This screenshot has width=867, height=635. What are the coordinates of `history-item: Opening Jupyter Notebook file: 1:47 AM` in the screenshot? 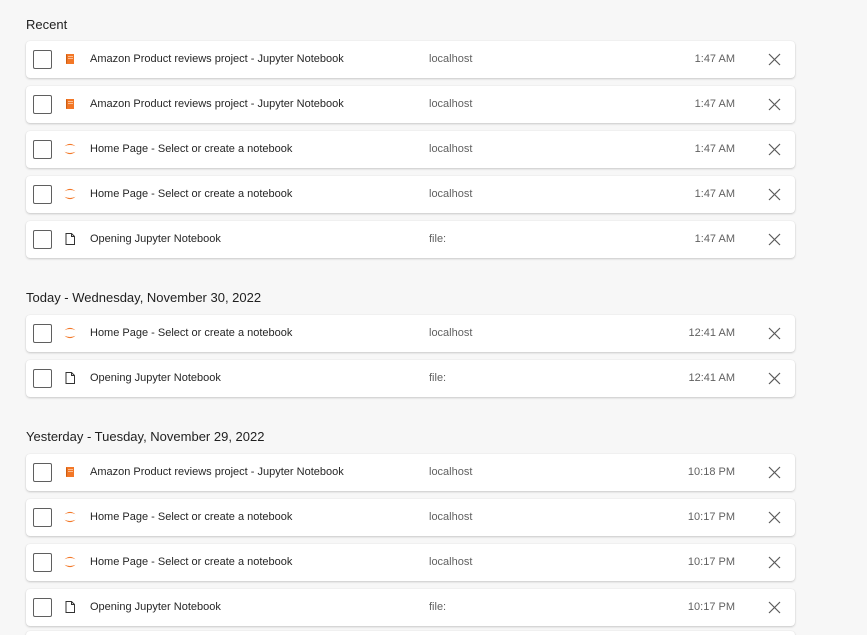 It's located at (410, 239).